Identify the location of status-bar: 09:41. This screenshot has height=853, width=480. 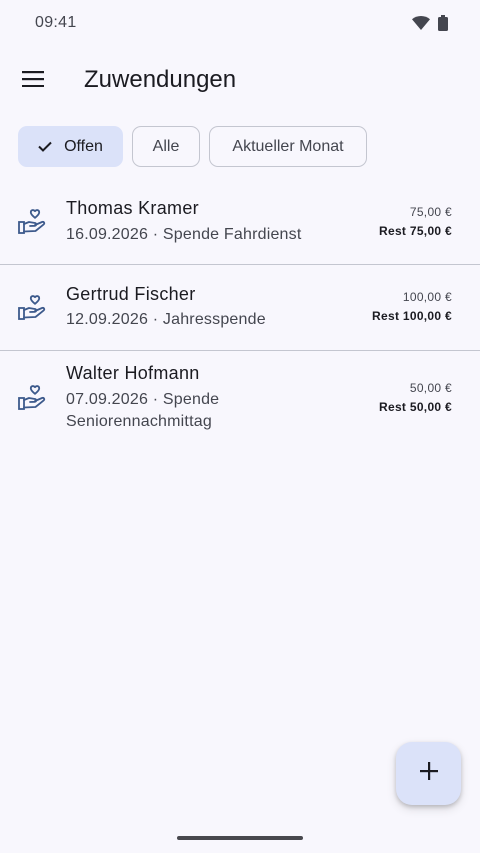
(240, 24).